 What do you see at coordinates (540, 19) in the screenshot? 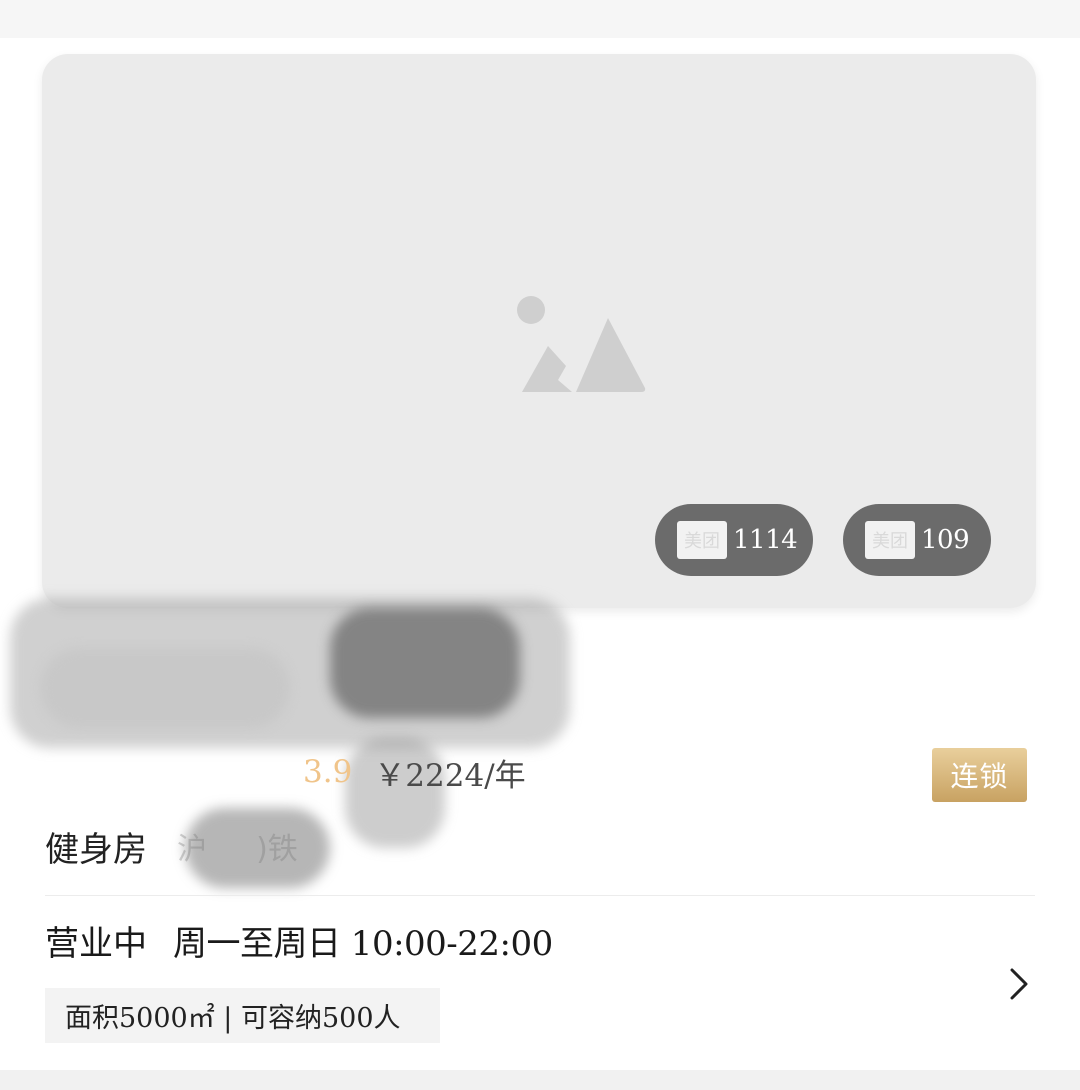
I see `top-strip` at bounding box center [540, 19].